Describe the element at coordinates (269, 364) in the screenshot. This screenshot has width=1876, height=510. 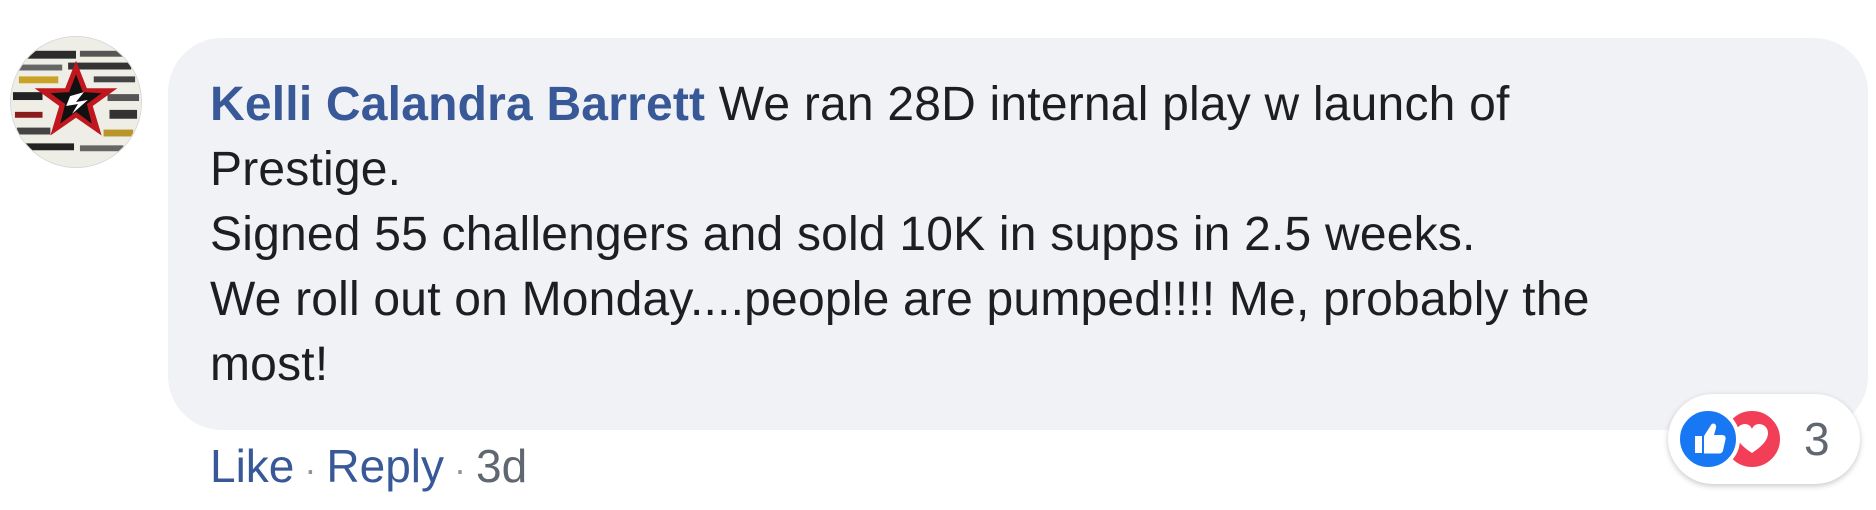
I see `comment-line-5: most!` at that location.